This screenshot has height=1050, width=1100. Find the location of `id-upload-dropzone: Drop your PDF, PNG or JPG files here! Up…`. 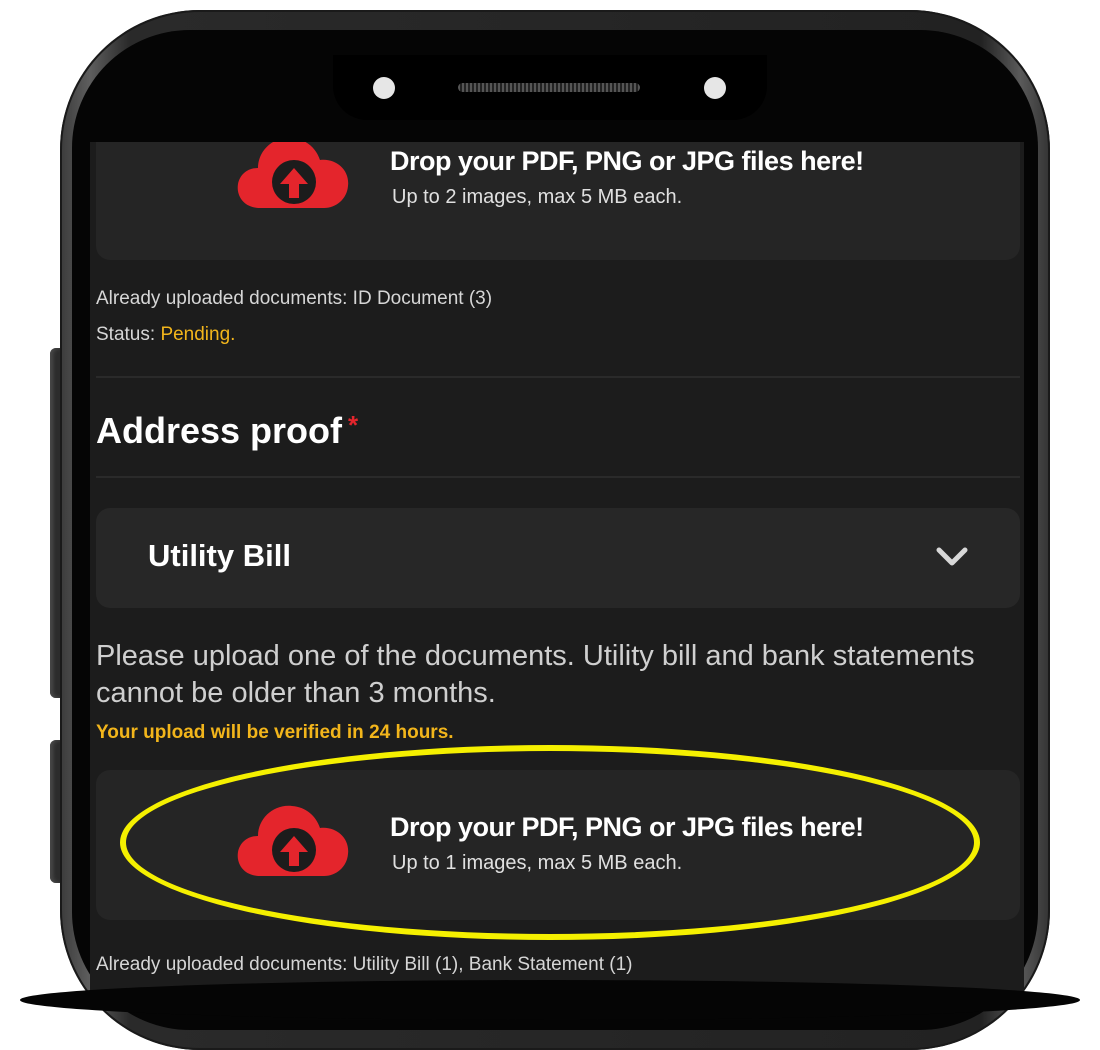

id-upload-dropzone: Drop your PDF, PNG or JPG files here! Up… is located at coordinates (558, 201).